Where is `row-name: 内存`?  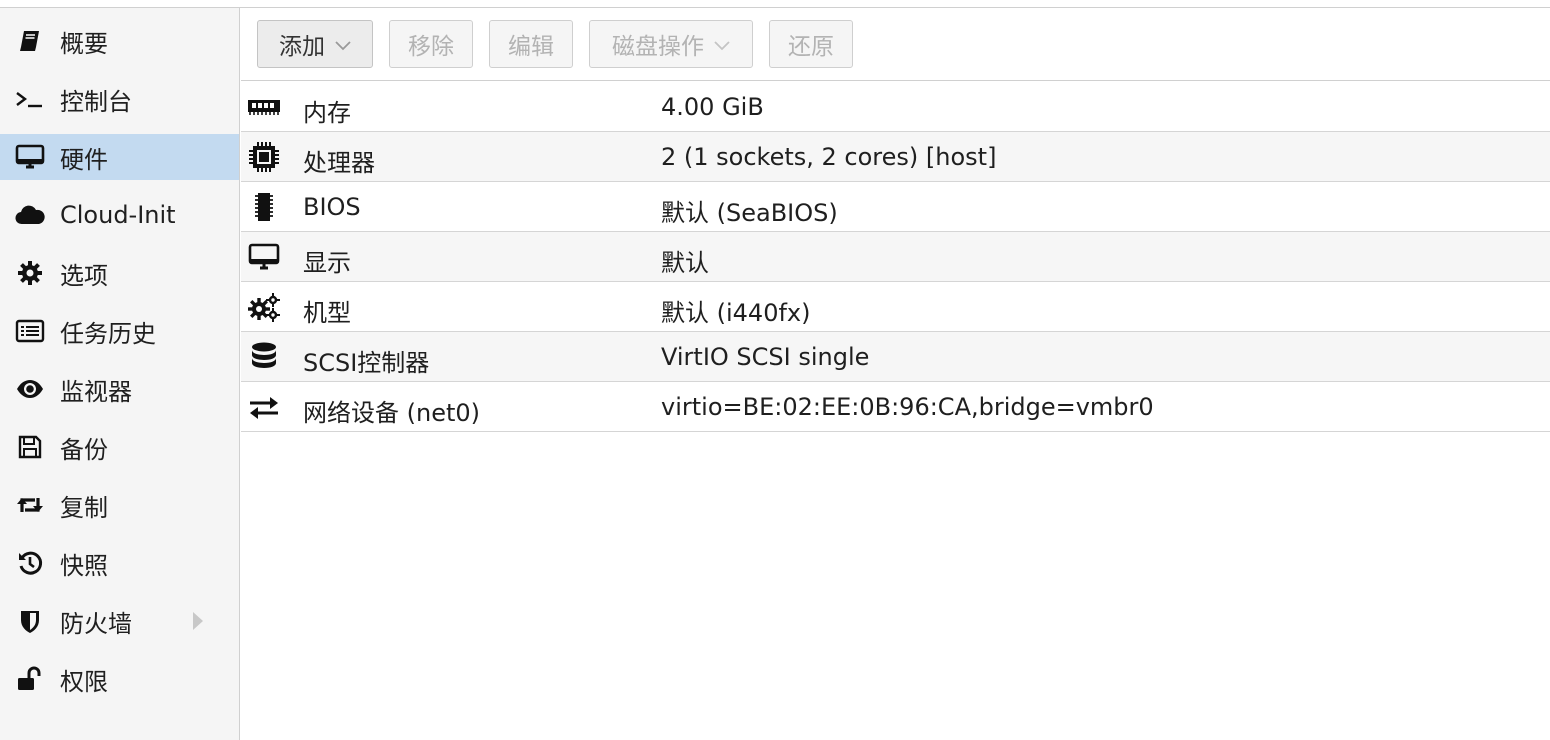
row-name: 内存 is located at coordinates (327, 113).